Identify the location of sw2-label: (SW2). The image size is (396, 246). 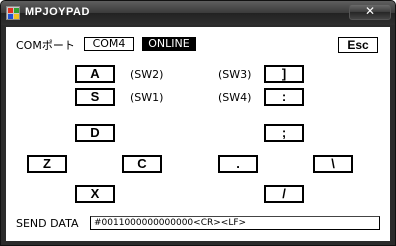
(147, 74).